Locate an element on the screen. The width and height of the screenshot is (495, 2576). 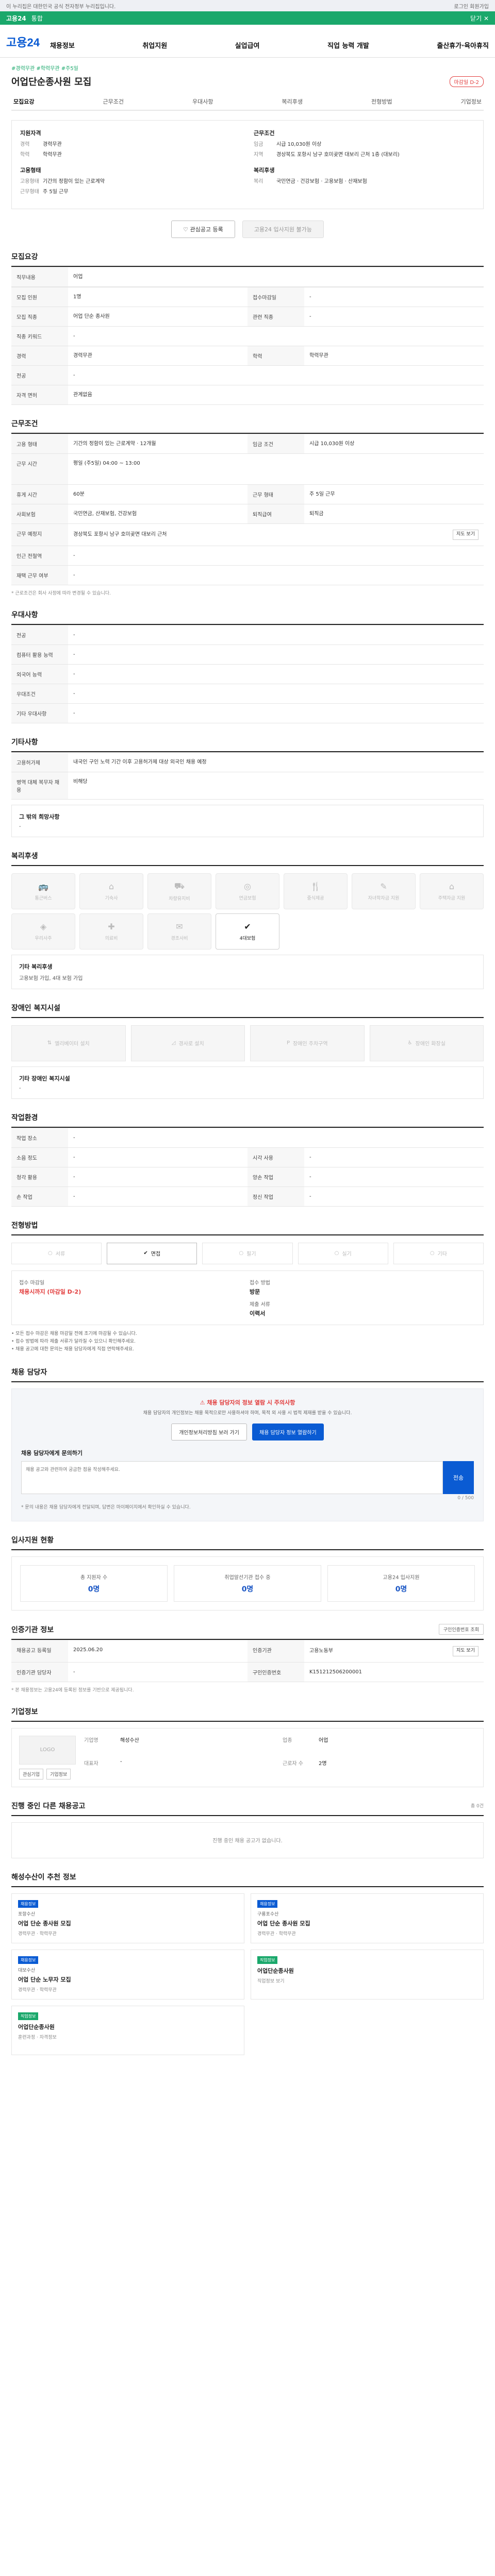
field-label: 구인인증번호 is located at coordinates (276, 1672).